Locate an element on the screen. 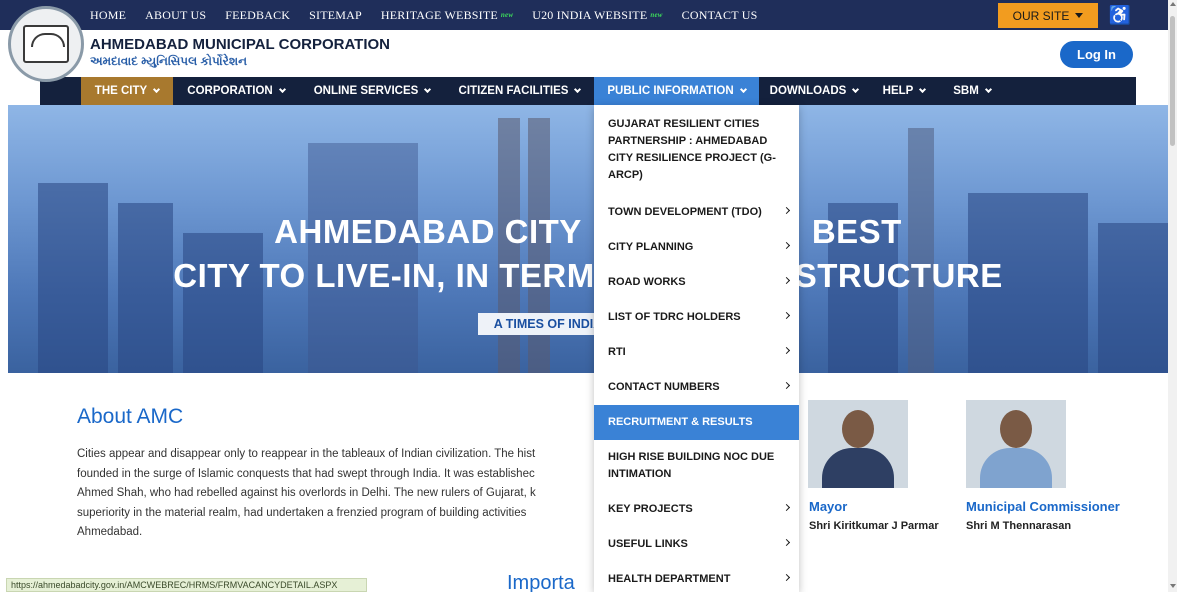  menu-item-label: HEALTH DEPARTMENT is located at coordinates (669, 579).